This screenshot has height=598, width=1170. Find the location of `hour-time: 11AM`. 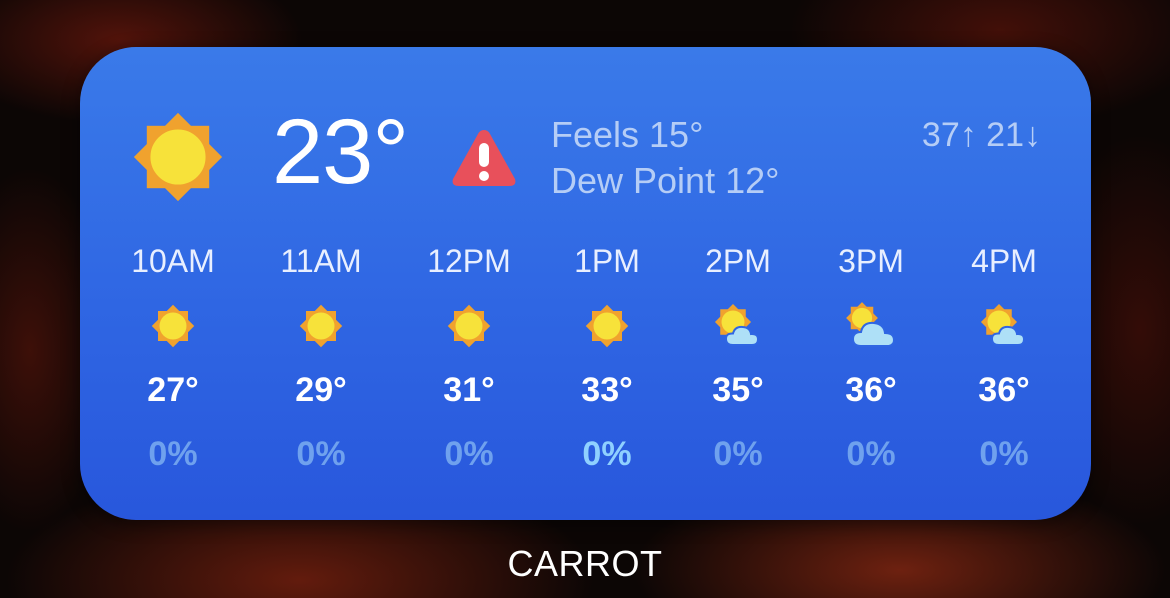

hour-time: 11AM is located at coordinates (321, 261).